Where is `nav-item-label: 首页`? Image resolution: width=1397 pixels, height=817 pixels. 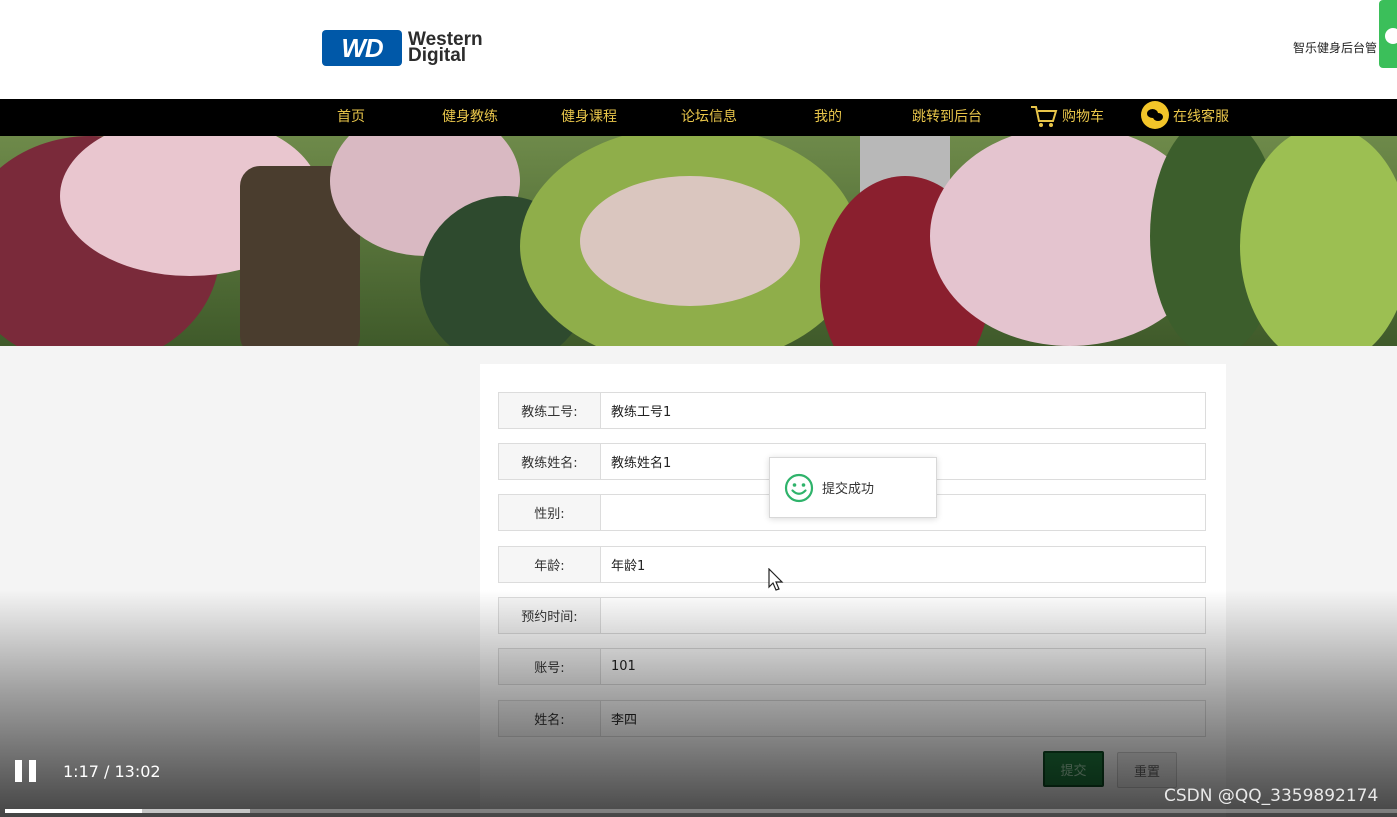 nav-item-label: 首页 is located at coordinates (351, 117).